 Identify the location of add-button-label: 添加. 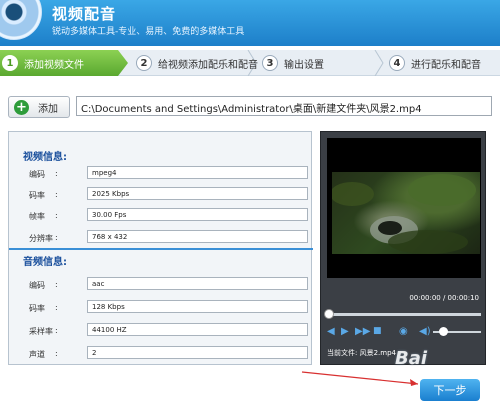
(48, 109).